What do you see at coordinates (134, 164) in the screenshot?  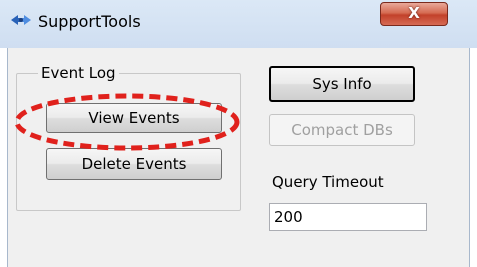 I see `delete-events-button: Delete Events` at bounding box center [134, 164].